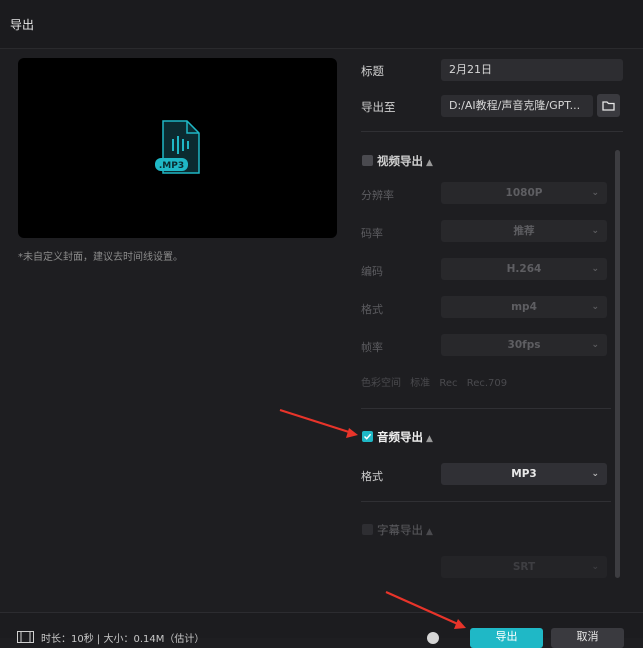 The height and width of the screenshot is (648, 643). What do you see at coordinates (400, 530) in the screenshot?
I see `subtitle-export-label: 字幕导出` at bounding box center [400, 530].